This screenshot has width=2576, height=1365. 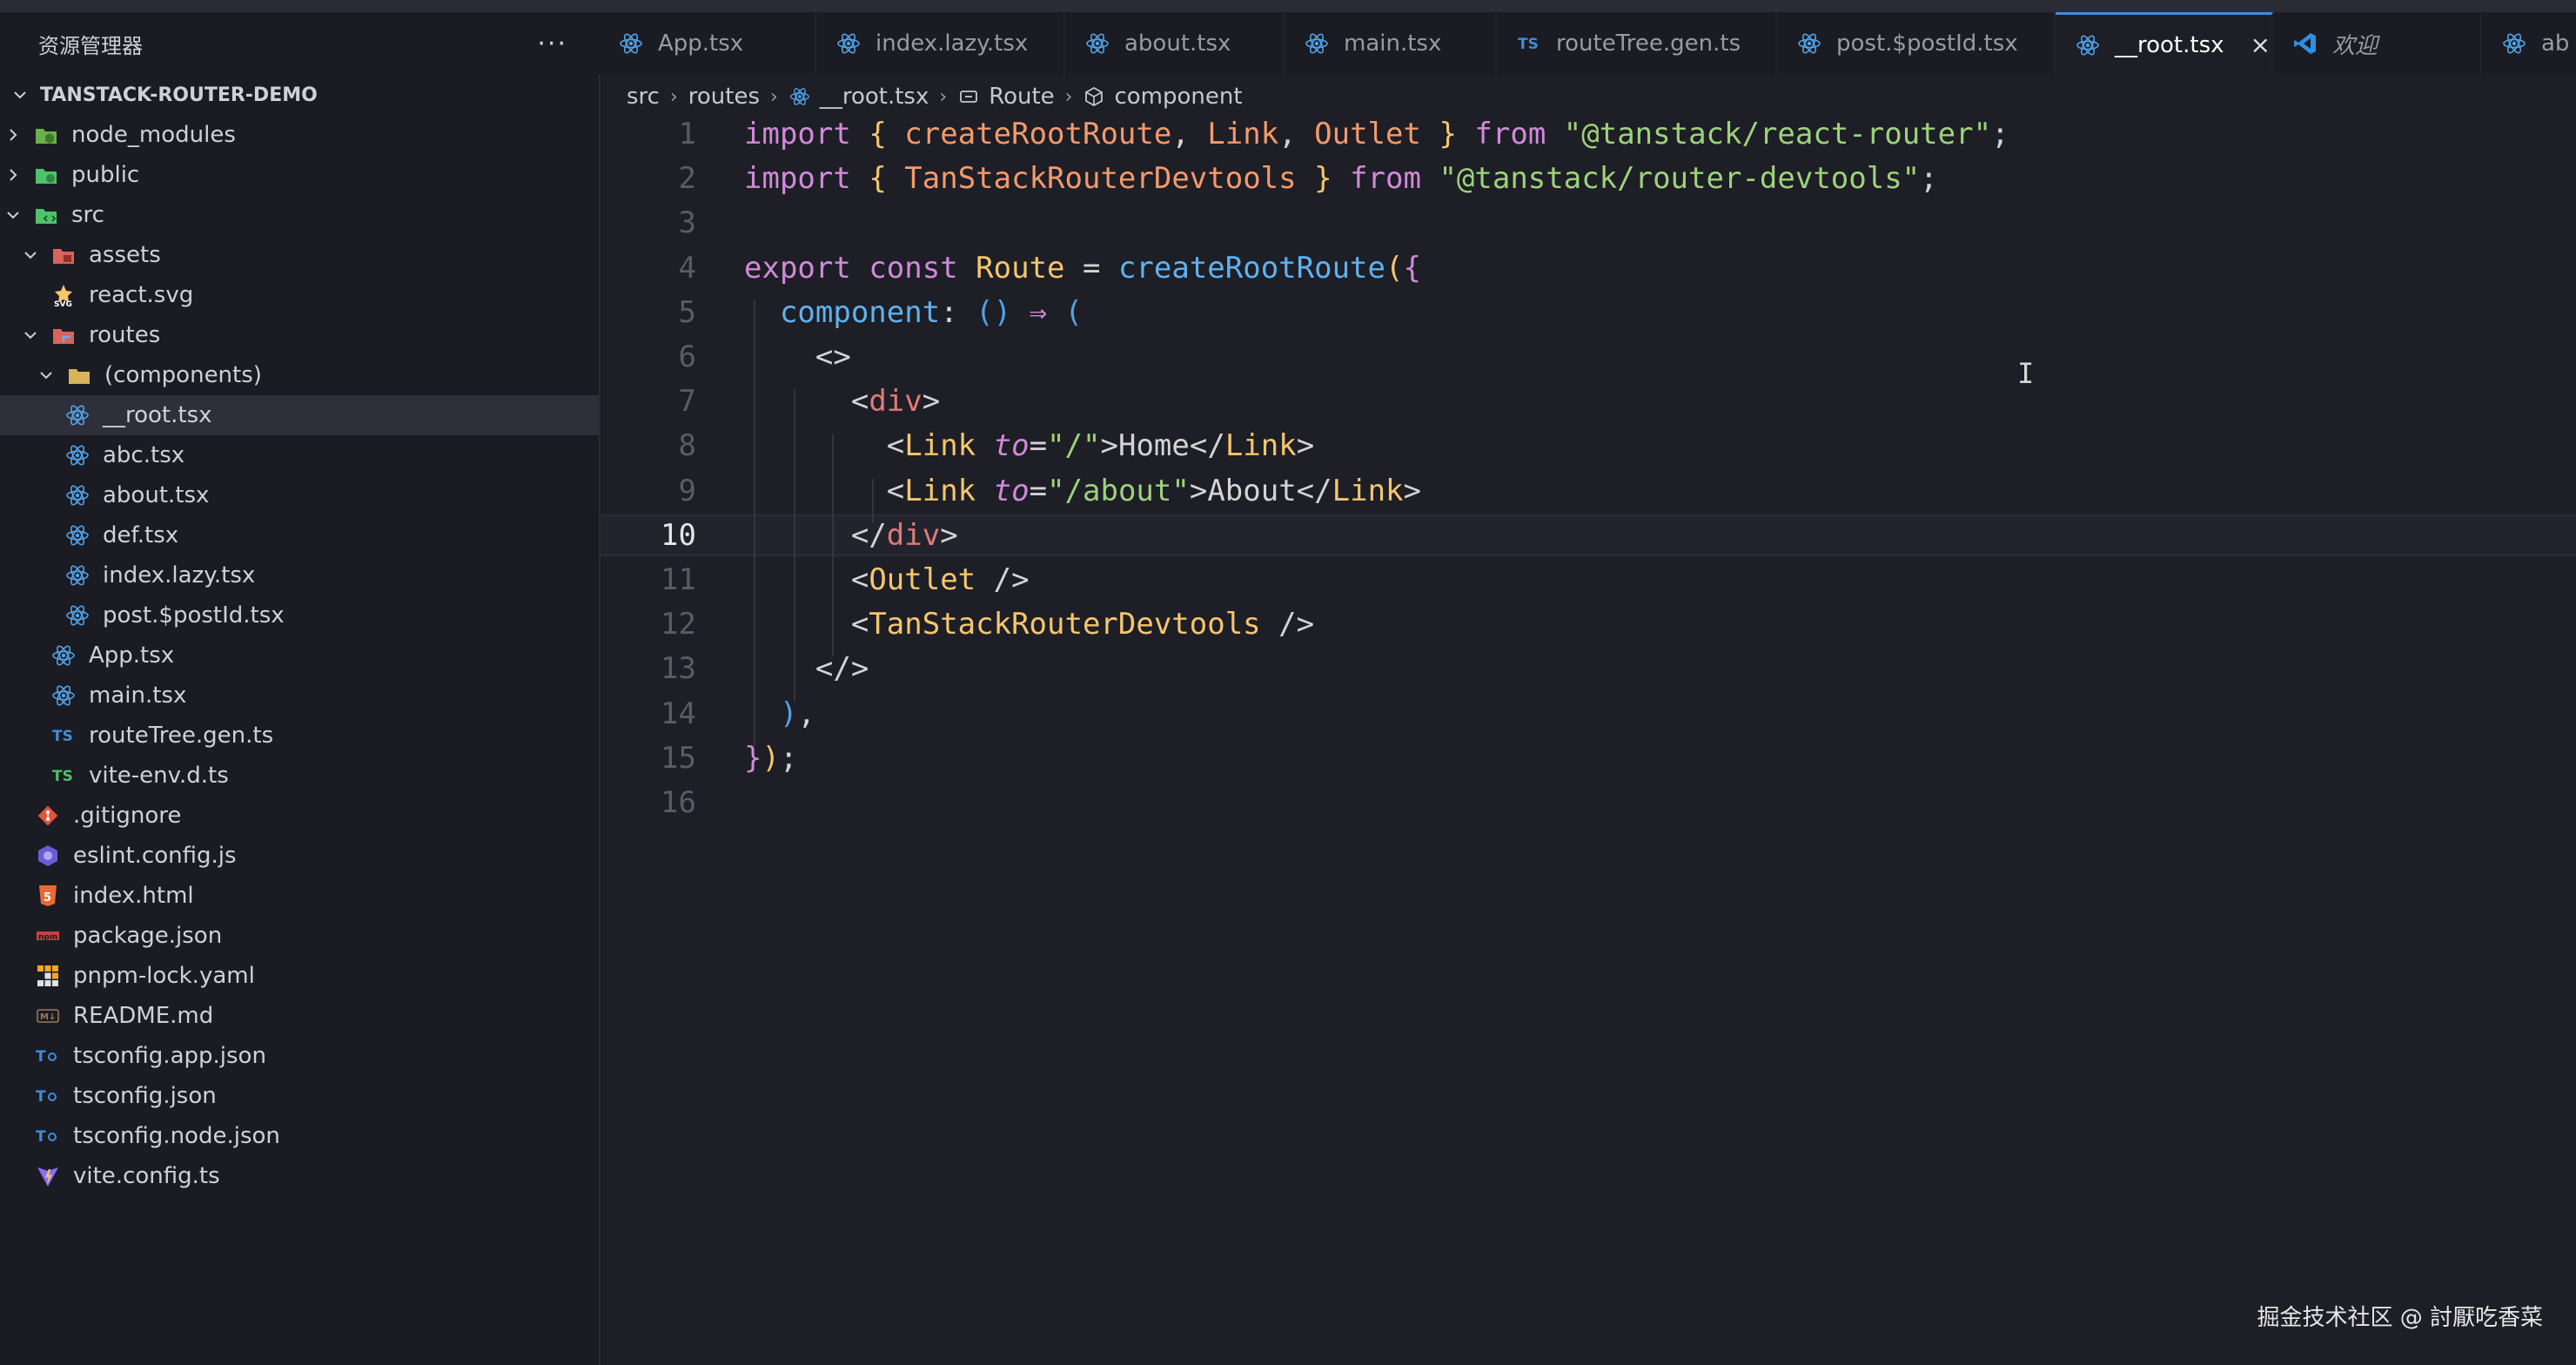 I want to click on tab-main-tsx: main.tsx, so click(x=1391, y=43).